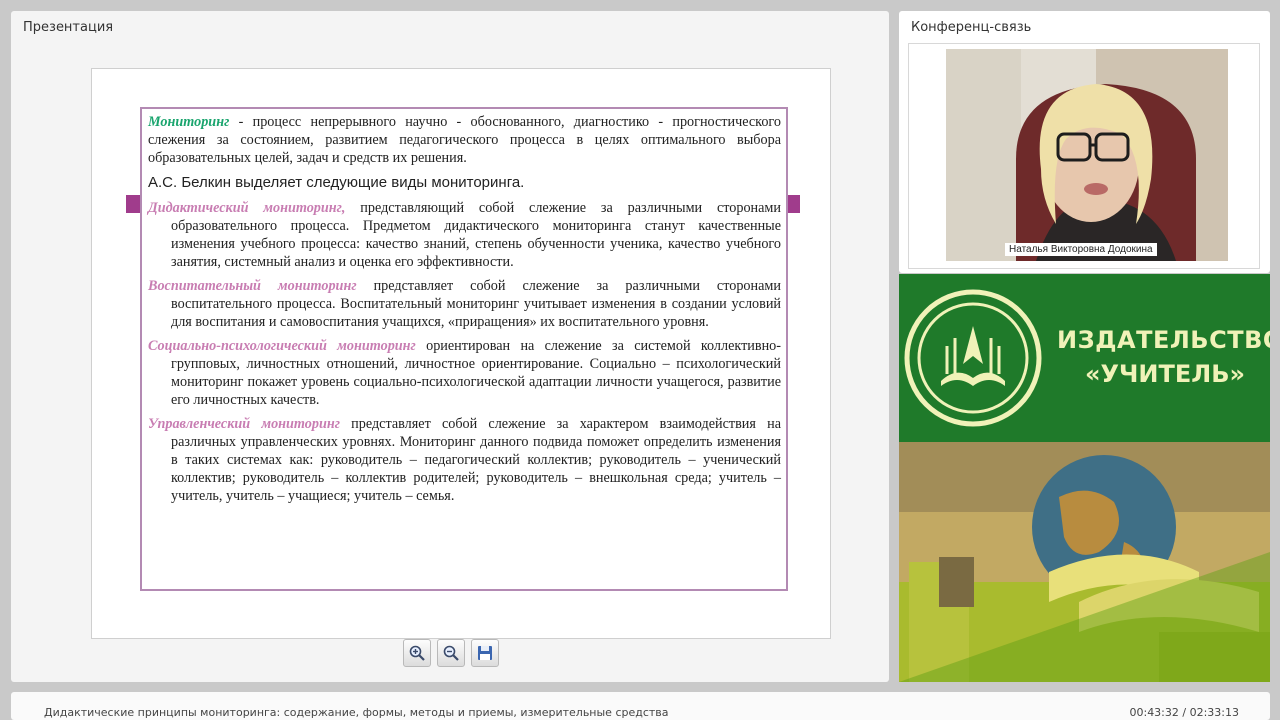 This screenshot has width=1280, height=720. I want to click on participant-video: Наталья Викторовна Додокина, so click(1087, 155).